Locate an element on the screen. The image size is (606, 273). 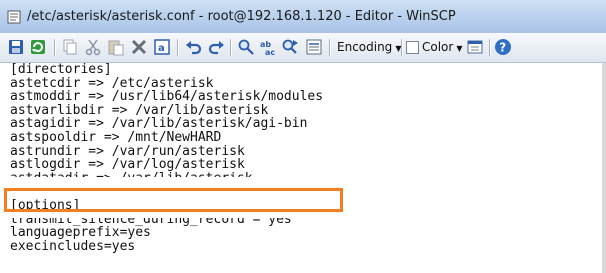
reload-icon is located at coordinates (38, 47).